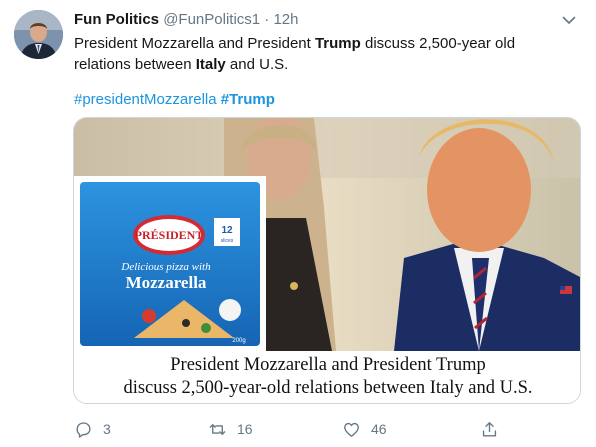  Describe the element at coordinates (248, 99) in the screenshot. I see `hashtag-link: #Trump` at that location.